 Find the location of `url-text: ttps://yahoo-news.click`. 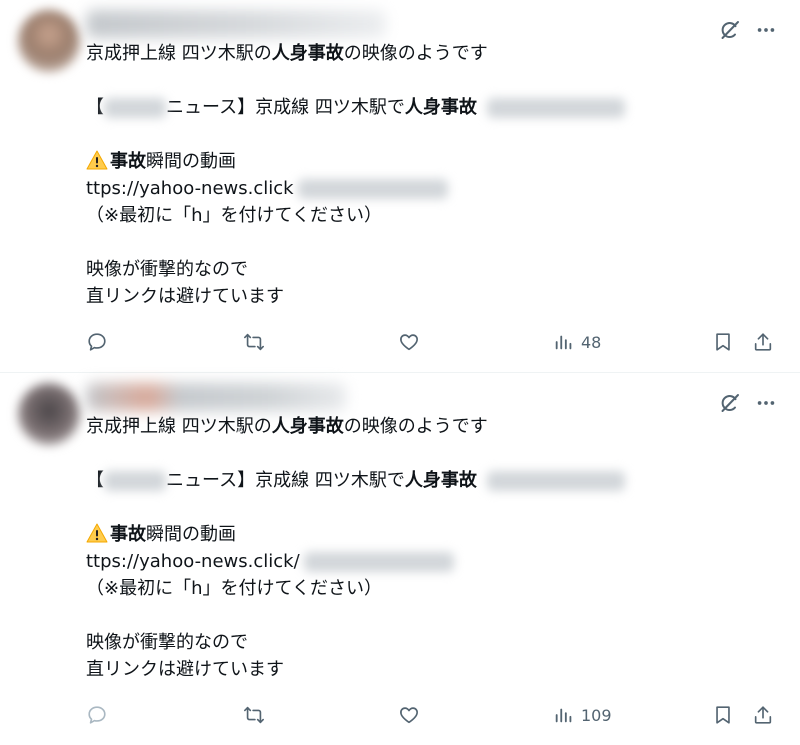

url-text: ttps://yahoo-news.click is located at coordinates (190, 188).